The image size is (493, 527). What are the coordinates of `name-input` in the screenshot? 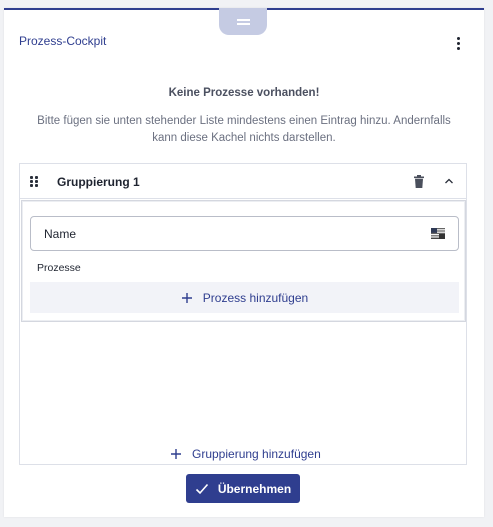 It's located at (229, 233).